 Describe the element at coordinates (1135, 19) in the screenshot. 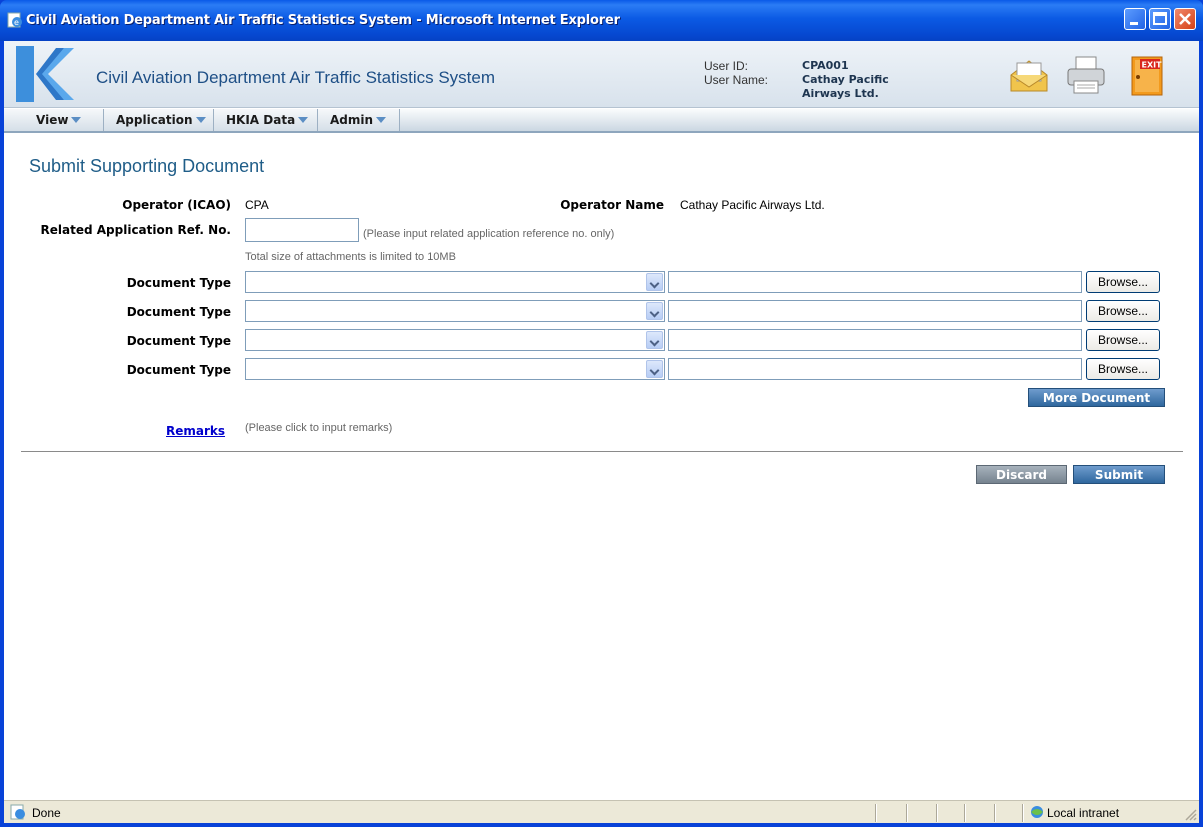

I see `minimize-button` at that location.